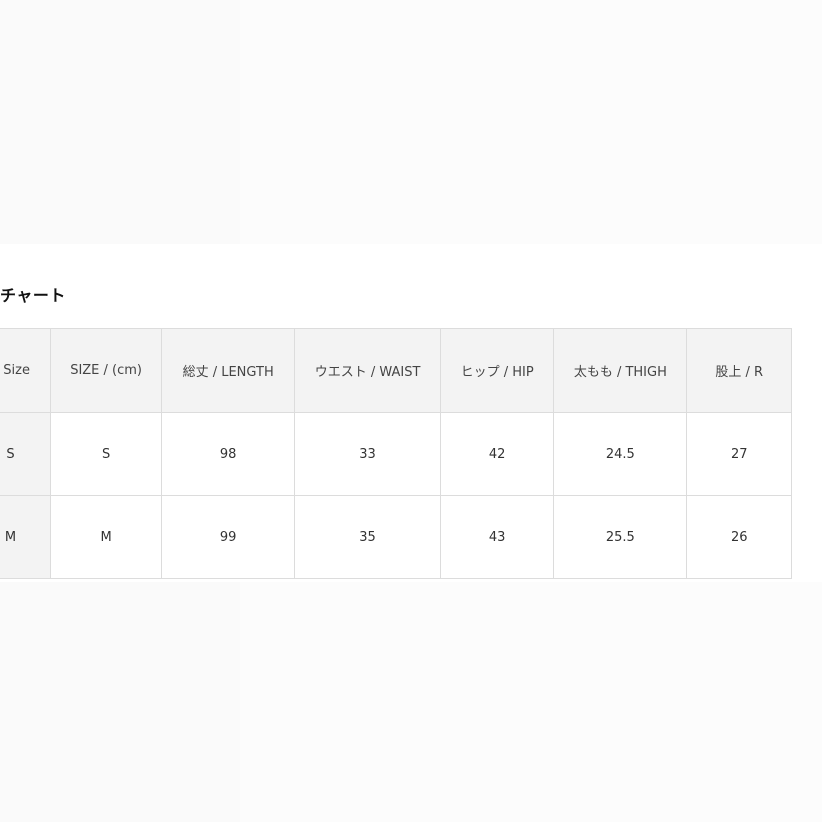 This screenshot has width=822, height=822. I want to click on header-rise: 股上 / R, so click(739, 370).